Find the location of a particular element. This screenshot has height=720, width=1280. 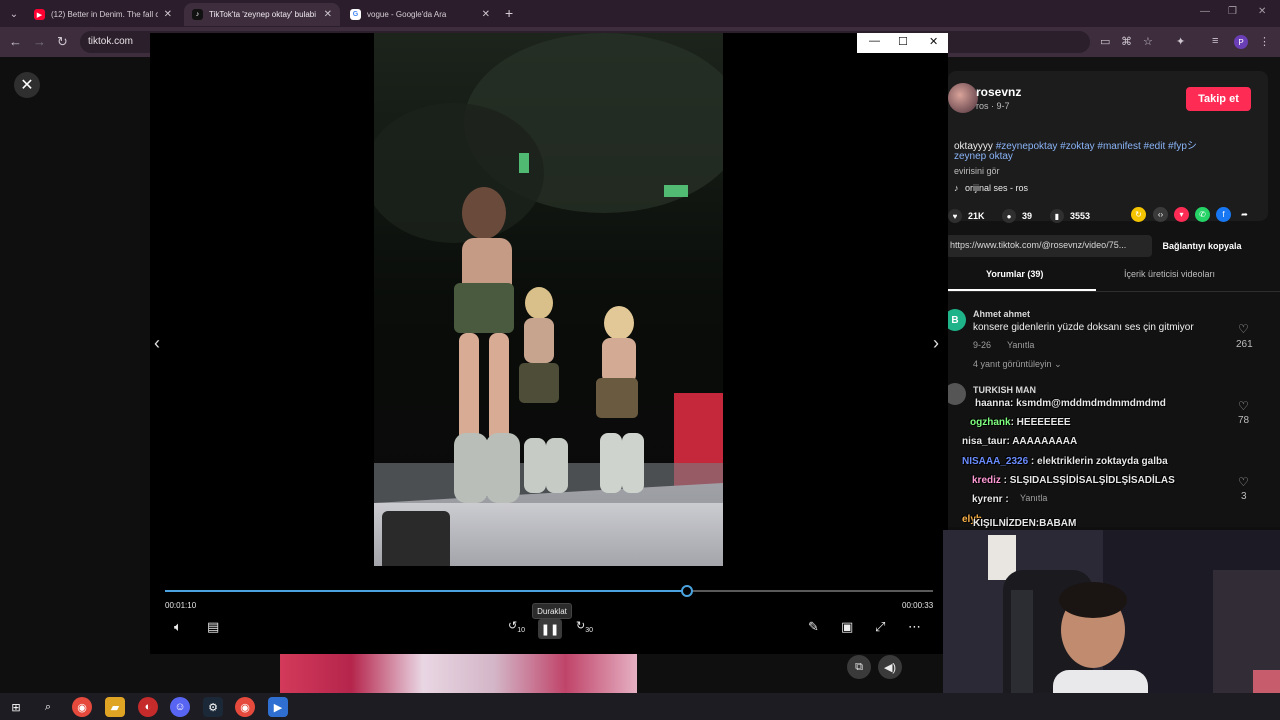

chat-text: : HEEEEEEE is located at coordinates (1040, 422).